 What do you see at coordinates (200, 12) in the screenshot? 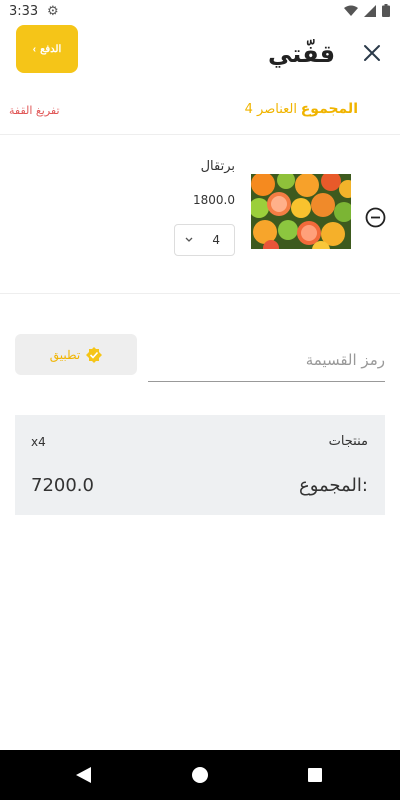
I see `status-bar: 3:33 ⚙` at bounding box center [200, 12].